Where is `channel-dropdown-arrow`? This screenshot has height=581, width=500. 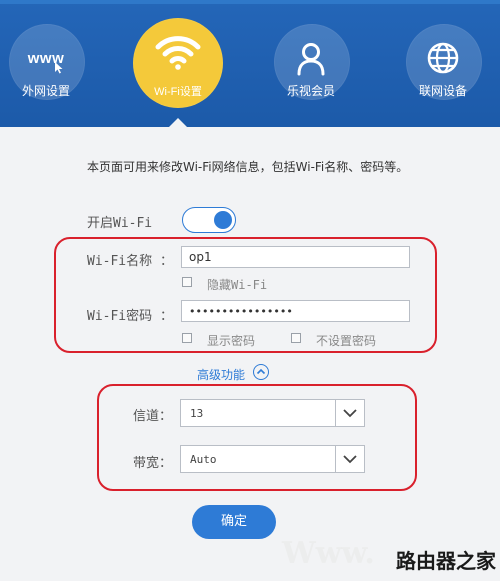 channel-dropdown-arrow is located at coordinates (349, 413).